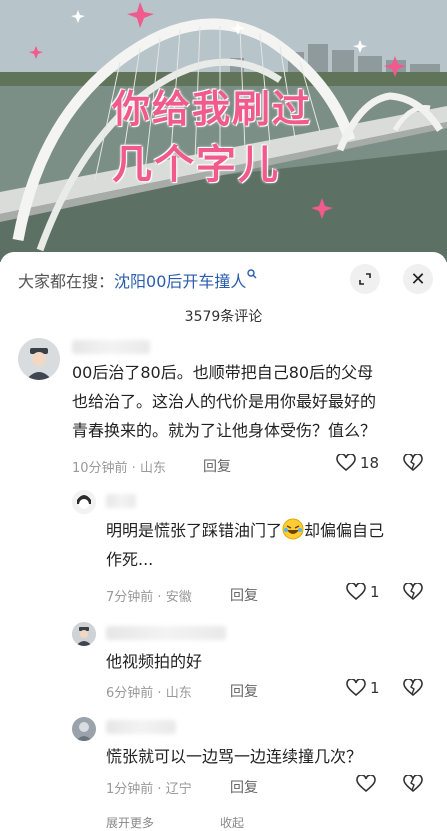  I want to click on laughing-emoji-icon, so click(293, 529).